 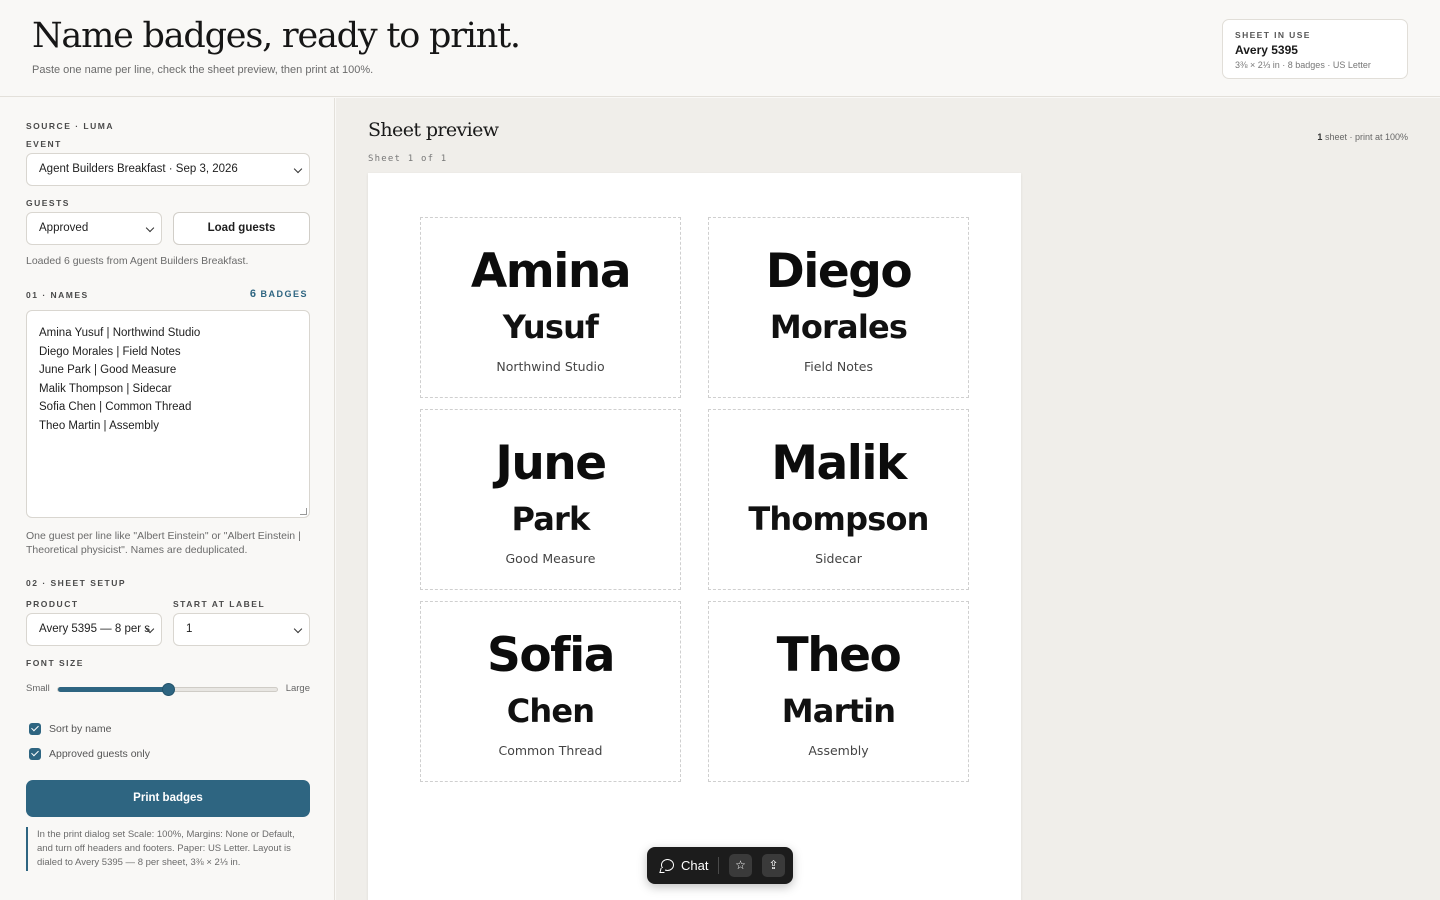 What do you see at coordinates (108, 370) in the screenshot?
I see `names-line: June Park | Good Measure` at bounding box center [108, 370].